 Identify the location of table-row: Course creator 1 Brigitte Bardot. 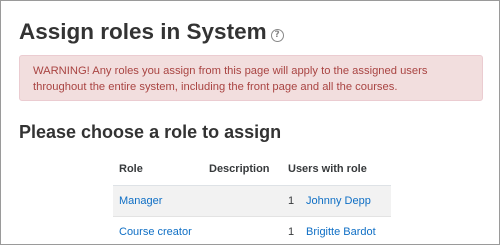
(252, 230).